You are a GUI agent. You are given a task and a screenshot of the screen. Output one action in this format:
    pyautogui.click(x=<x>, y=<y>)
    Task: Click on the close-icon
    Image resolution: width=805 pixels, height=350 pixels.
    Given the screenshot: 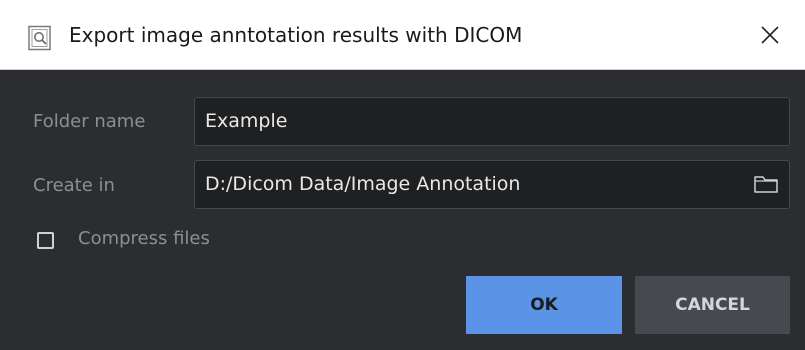 What is the action you would take?
    pyautogui.click(x=770, y=35)
    